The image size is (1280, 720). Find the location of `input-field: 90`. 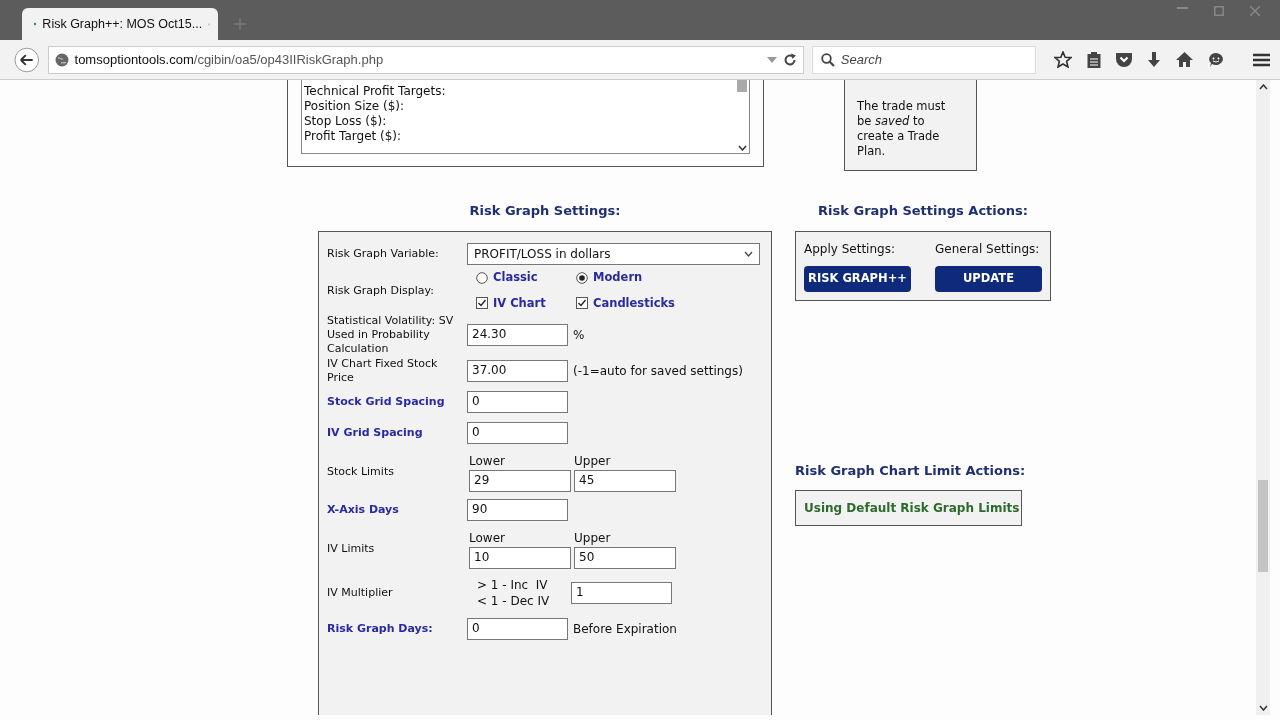

input-field: 90 is located at coordinates (517, 510).